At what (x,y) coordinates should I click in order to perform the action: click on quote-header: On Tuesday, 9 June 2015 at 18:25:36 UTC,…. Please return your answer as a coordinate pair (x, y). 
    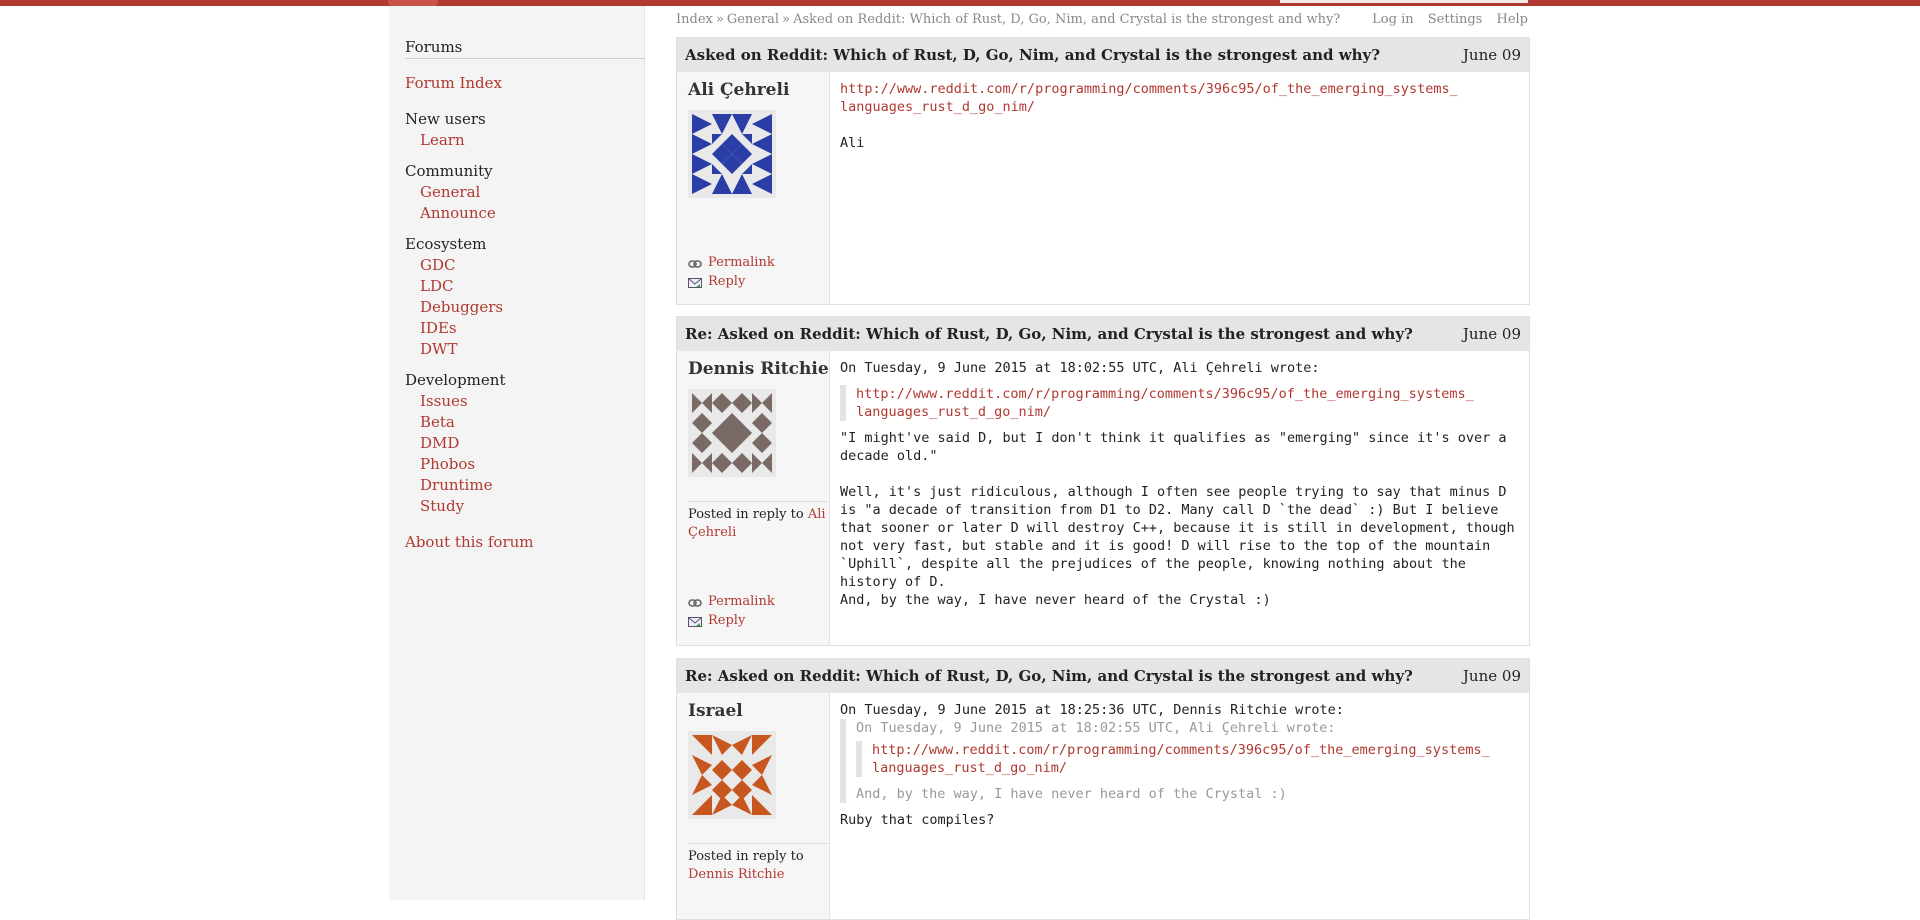
    Looking at the image, I should click on (1092, 710).